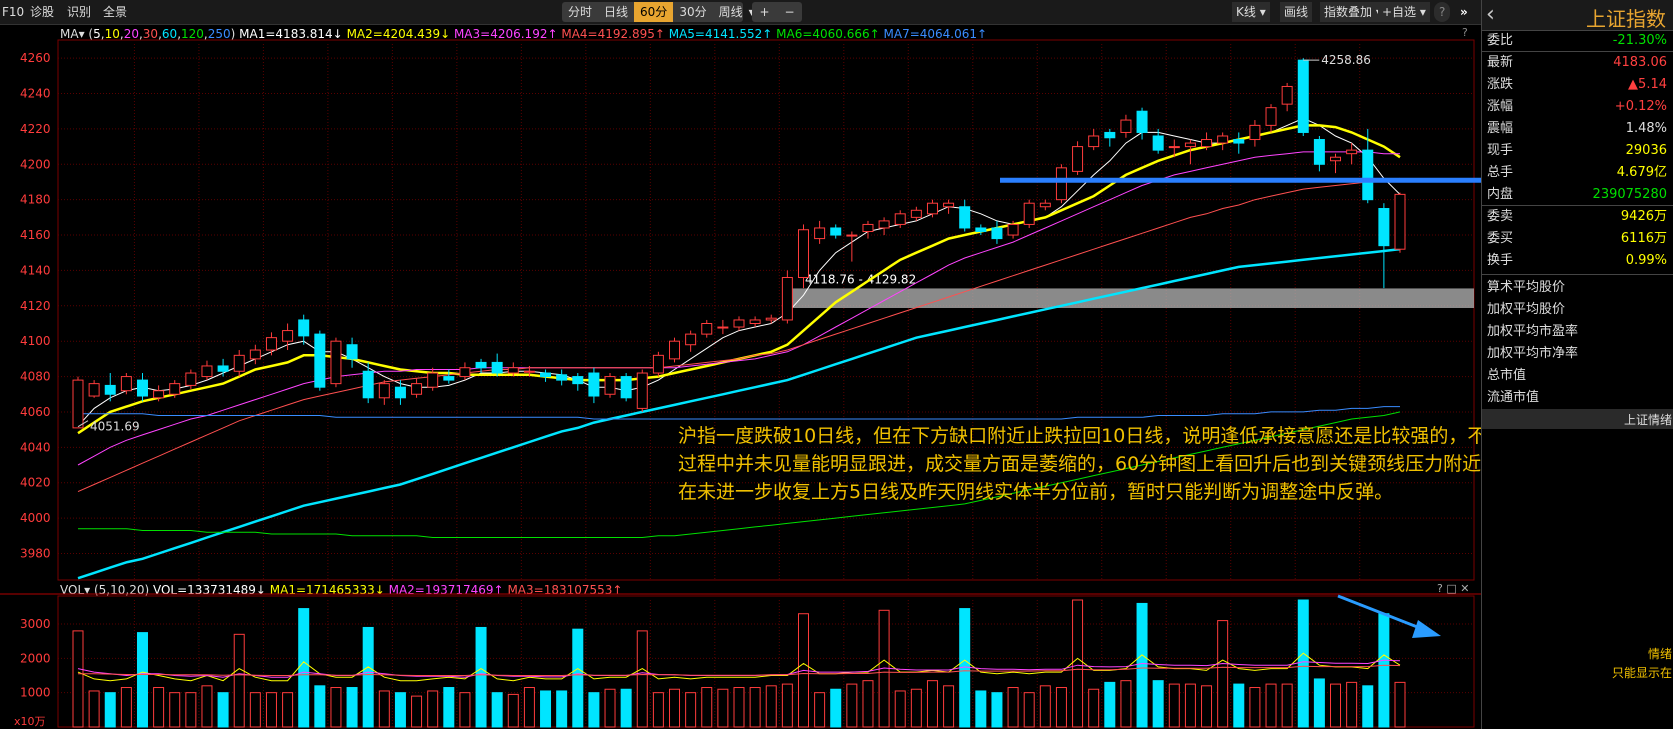 This screenshot has height=729, width=1673. I want to click on quote-value: ▲5.14, so click(1647, 84).